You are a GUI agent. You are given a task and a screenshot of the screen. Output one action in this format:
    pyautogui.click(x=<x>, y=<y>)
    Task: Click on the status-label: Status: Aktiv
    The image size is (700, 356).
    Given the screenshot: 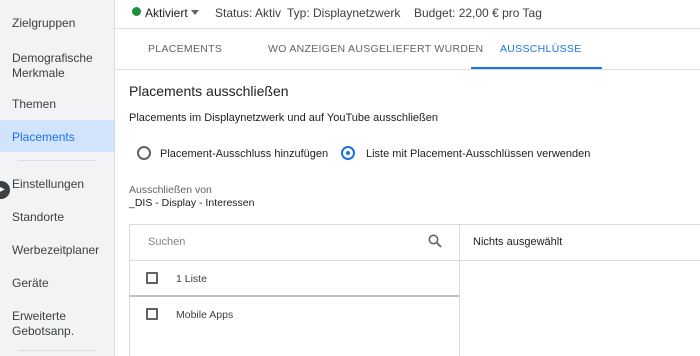 What is the action you would take?
    pyautogui.click(x=248, y=13)
    